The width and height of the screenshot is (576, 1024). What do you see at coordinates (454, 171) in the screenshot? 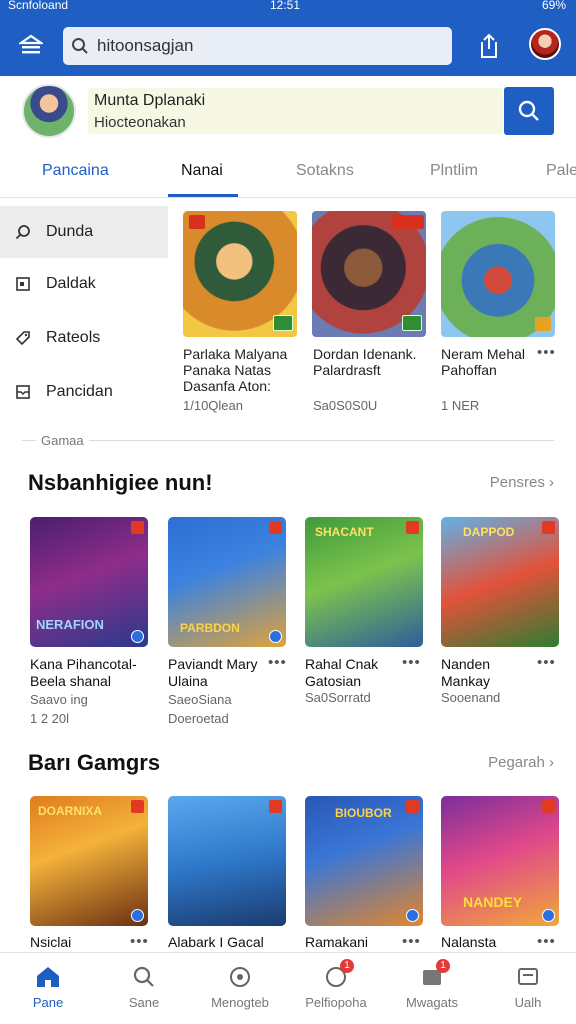
I see `tab-plntlim: Plntlim` at bounding box center [454, 171].